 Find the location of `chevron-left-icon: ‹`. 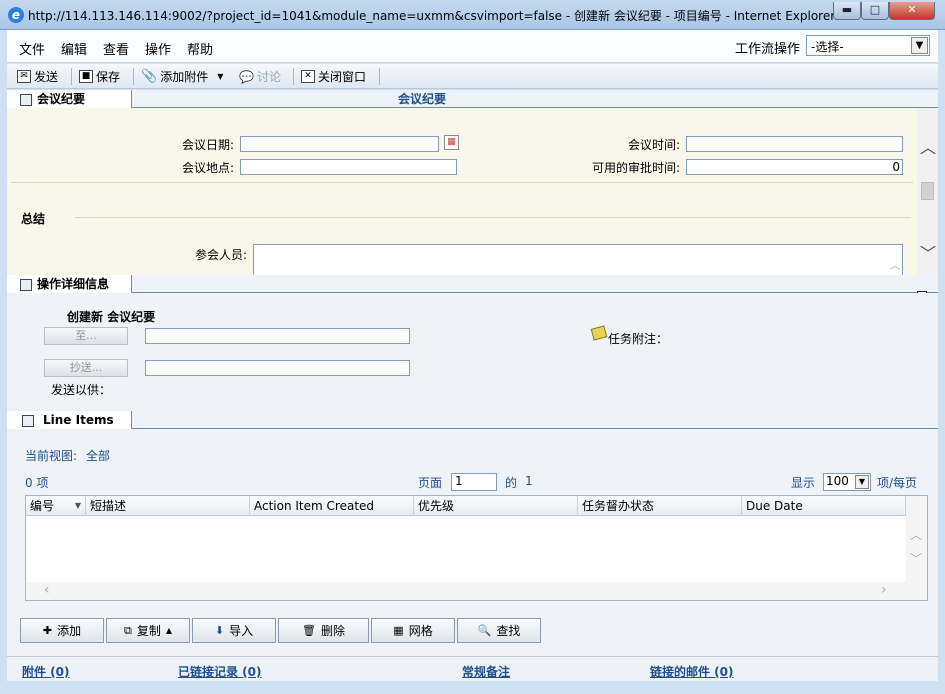

chevron-left-icon: ‹ is located at coordinates (47, 590).